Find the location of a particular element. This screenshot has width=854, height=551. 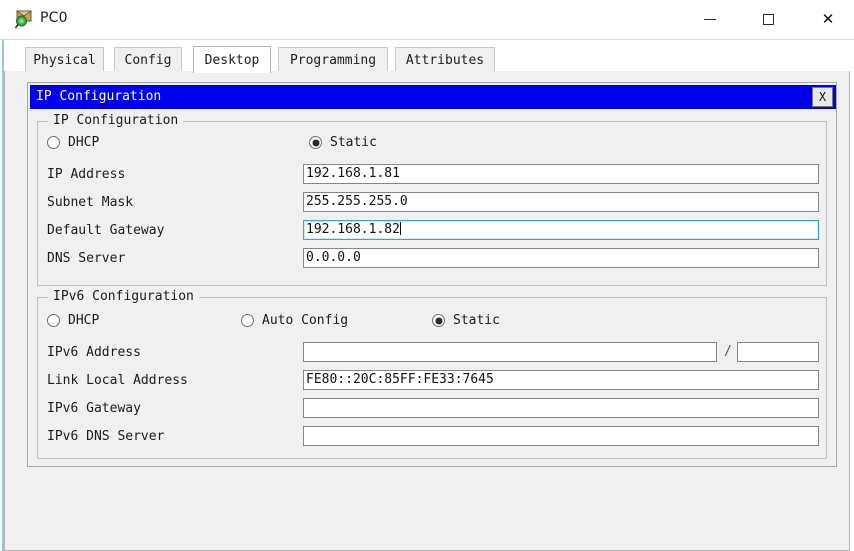

ipv4-default-gateway-label: Default Gateway is located at coordinates (106, 230).